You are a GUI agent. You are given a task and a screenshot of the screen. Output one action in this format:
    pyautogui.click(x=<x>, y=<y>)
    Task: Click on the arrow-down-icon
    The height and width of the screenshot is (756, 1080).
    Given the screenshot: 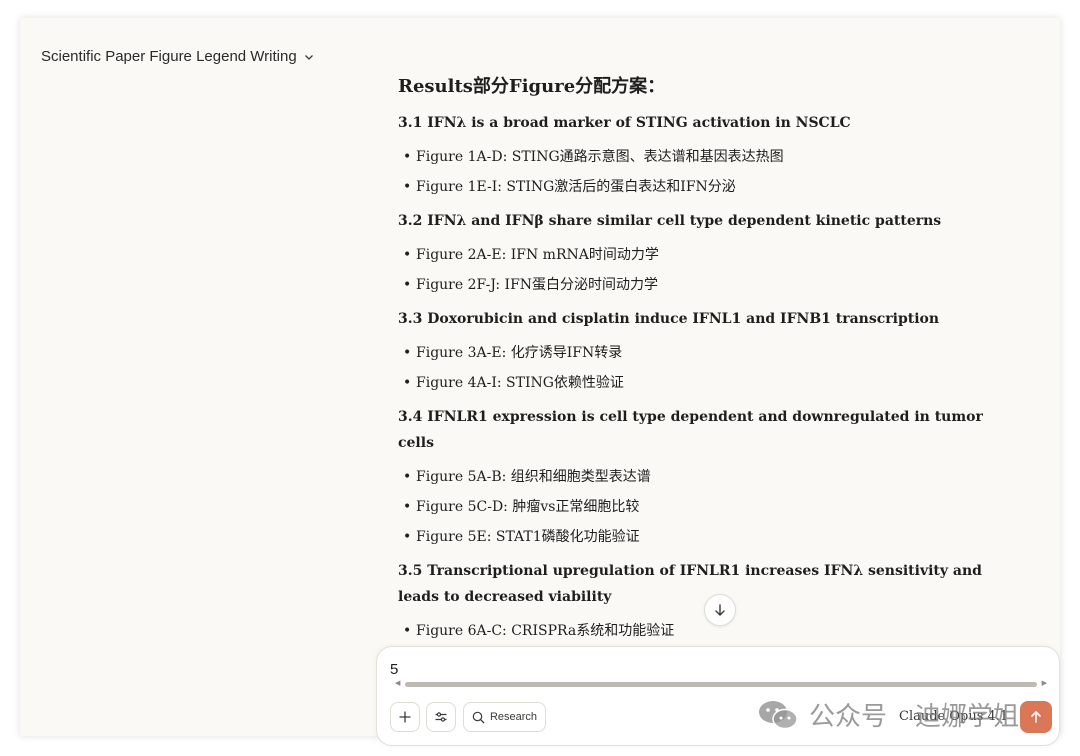 What is the action you would take?
    pyautogui.click(x=720, y=610)
    